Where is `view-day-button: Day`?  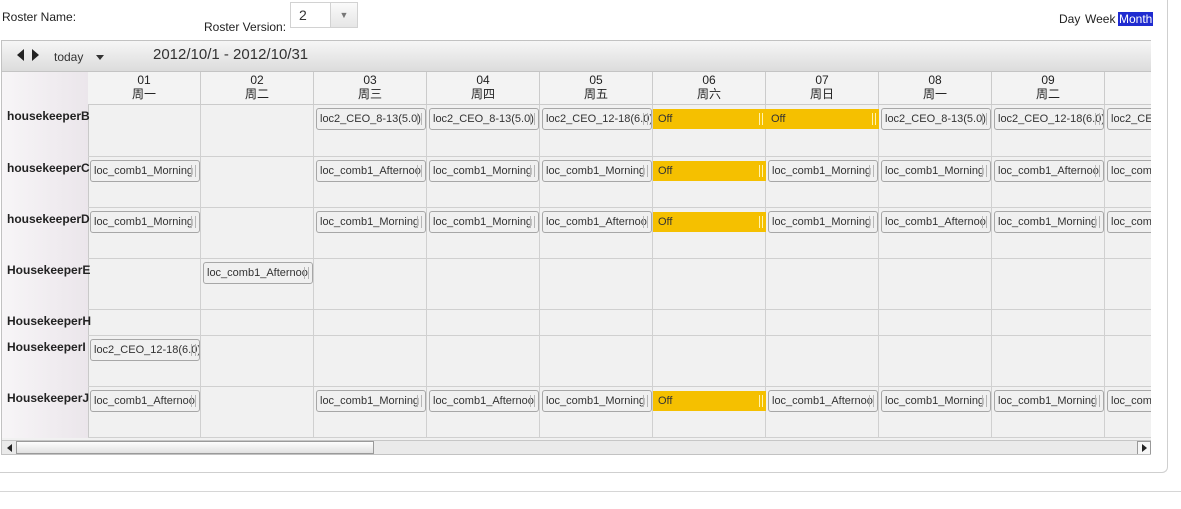
view-day-button: Day is located at coordinates (1069, 19).